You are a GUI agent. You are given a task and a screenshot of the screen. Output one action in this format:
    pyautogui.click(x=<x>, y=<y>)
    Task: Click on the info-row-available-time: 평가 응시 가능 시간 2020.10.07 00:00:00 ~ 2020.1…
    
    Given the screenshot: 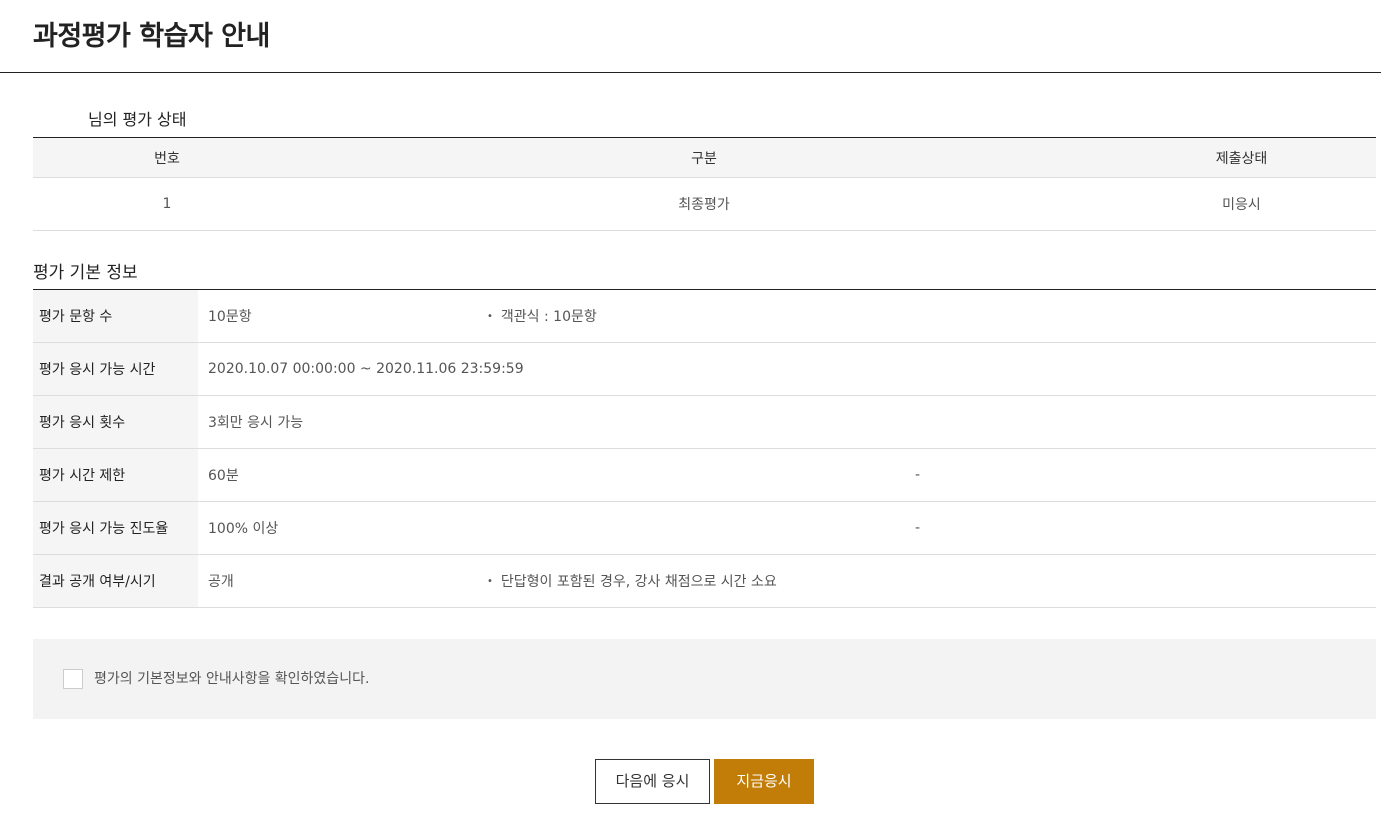 What is the action you would take?
    pyautogui.click(x=704, y=369)
    